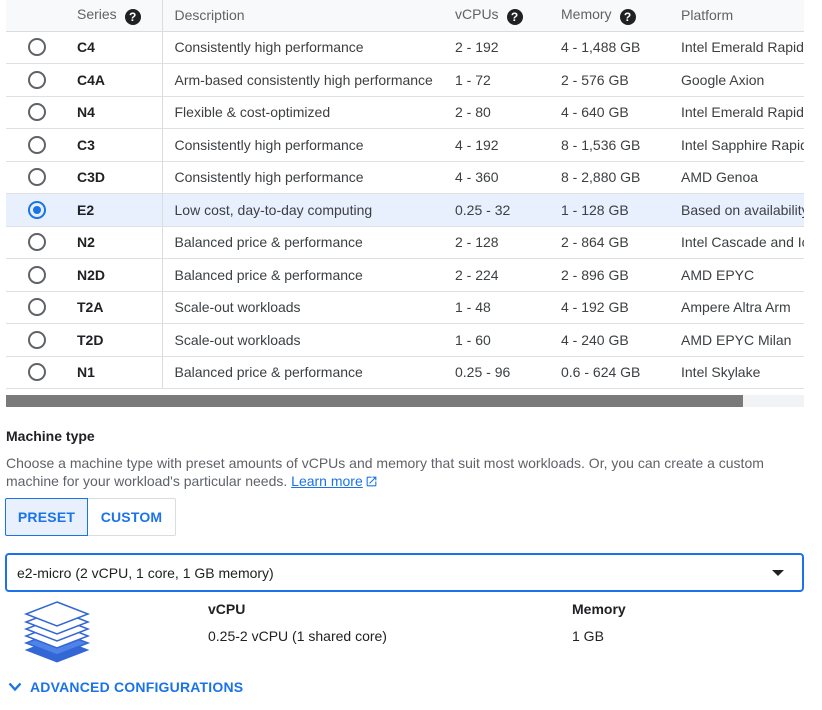  I want to click on memory-cell: 2 - 576 GB, so click(613, 80).